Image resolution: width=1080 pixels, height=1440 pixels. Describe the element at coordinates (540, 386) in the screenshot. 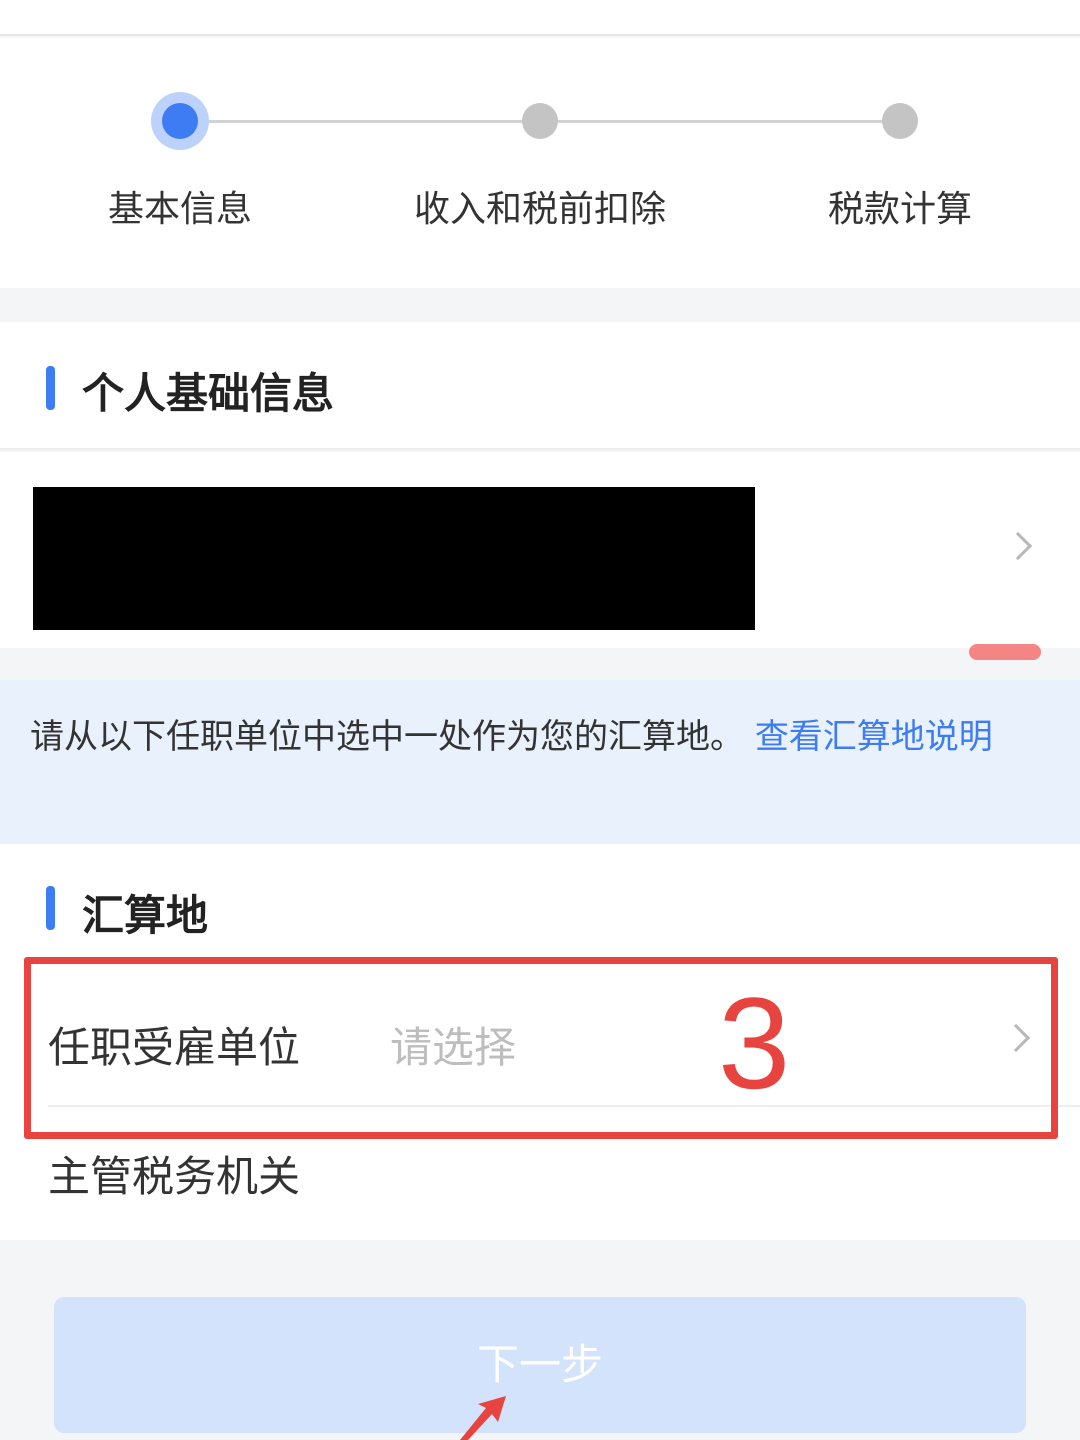

I see `section-header-personal-info: 个人基础信息` at that location.